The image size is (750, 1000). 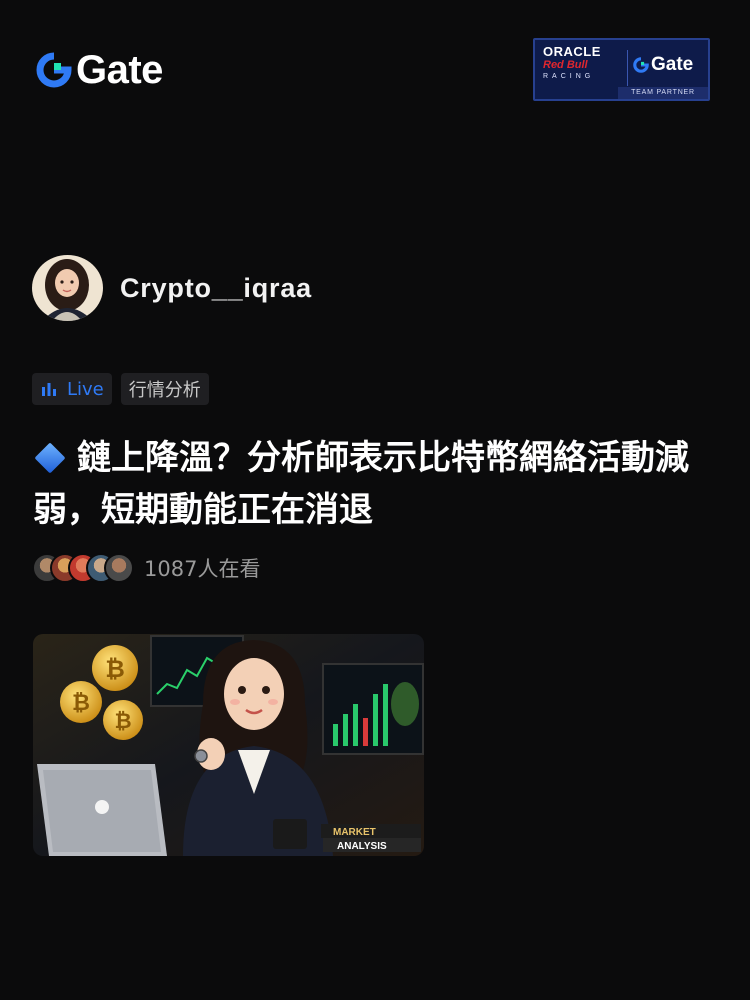 I want to click on viewer-avatar, so click(x=119, y=568).